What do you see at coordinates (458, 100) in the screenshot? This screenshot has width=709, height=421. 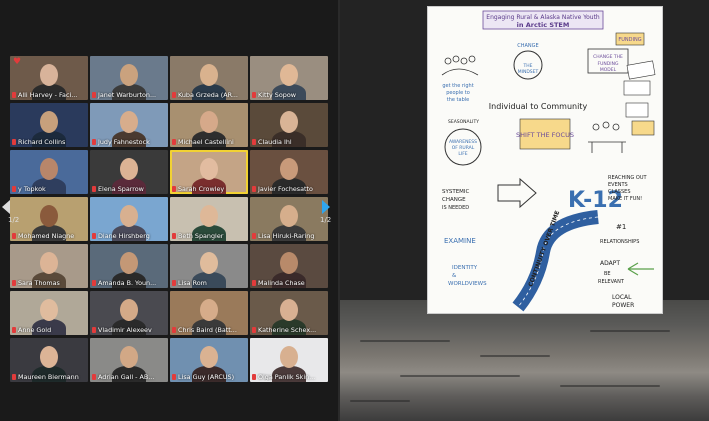 I see `svg-text: the table` at bounding box center [458, 100].